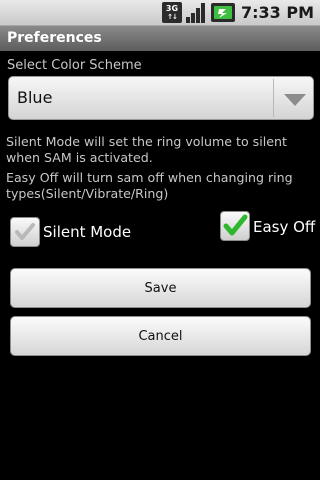 The image size is (320, 480). I want to click on battery-charging-icon, so click(222, 12).